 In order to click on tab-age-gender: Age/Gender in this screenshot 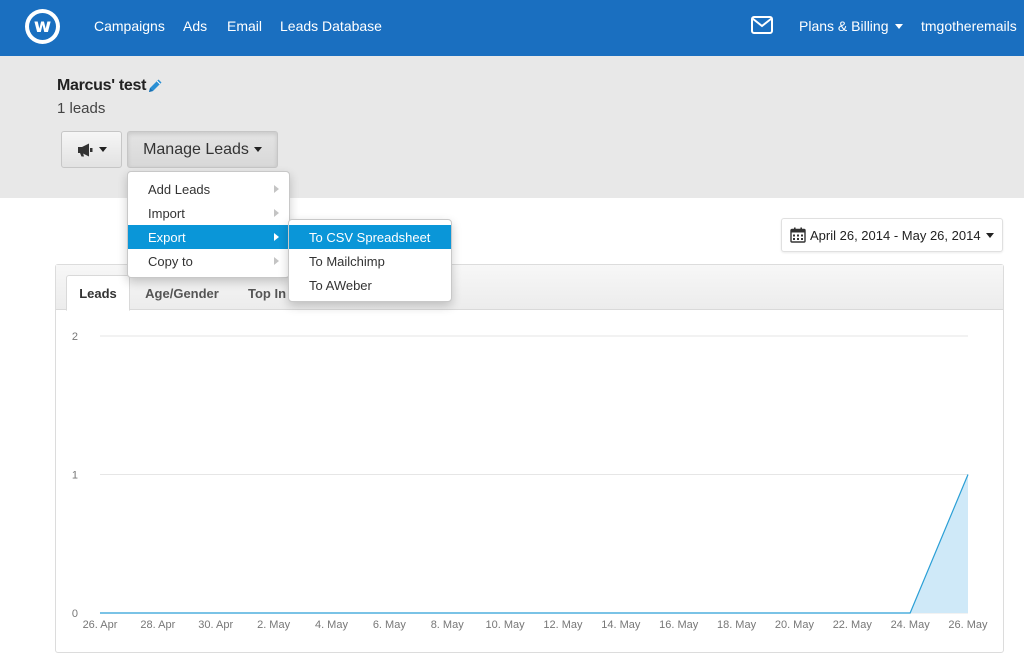, I will do `click(182, 293)`.